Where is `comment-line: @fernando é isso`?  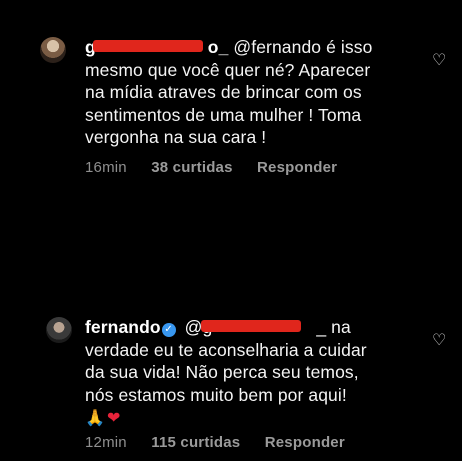 comment-line: @fernando é isso is located at coordinates (303, 47).